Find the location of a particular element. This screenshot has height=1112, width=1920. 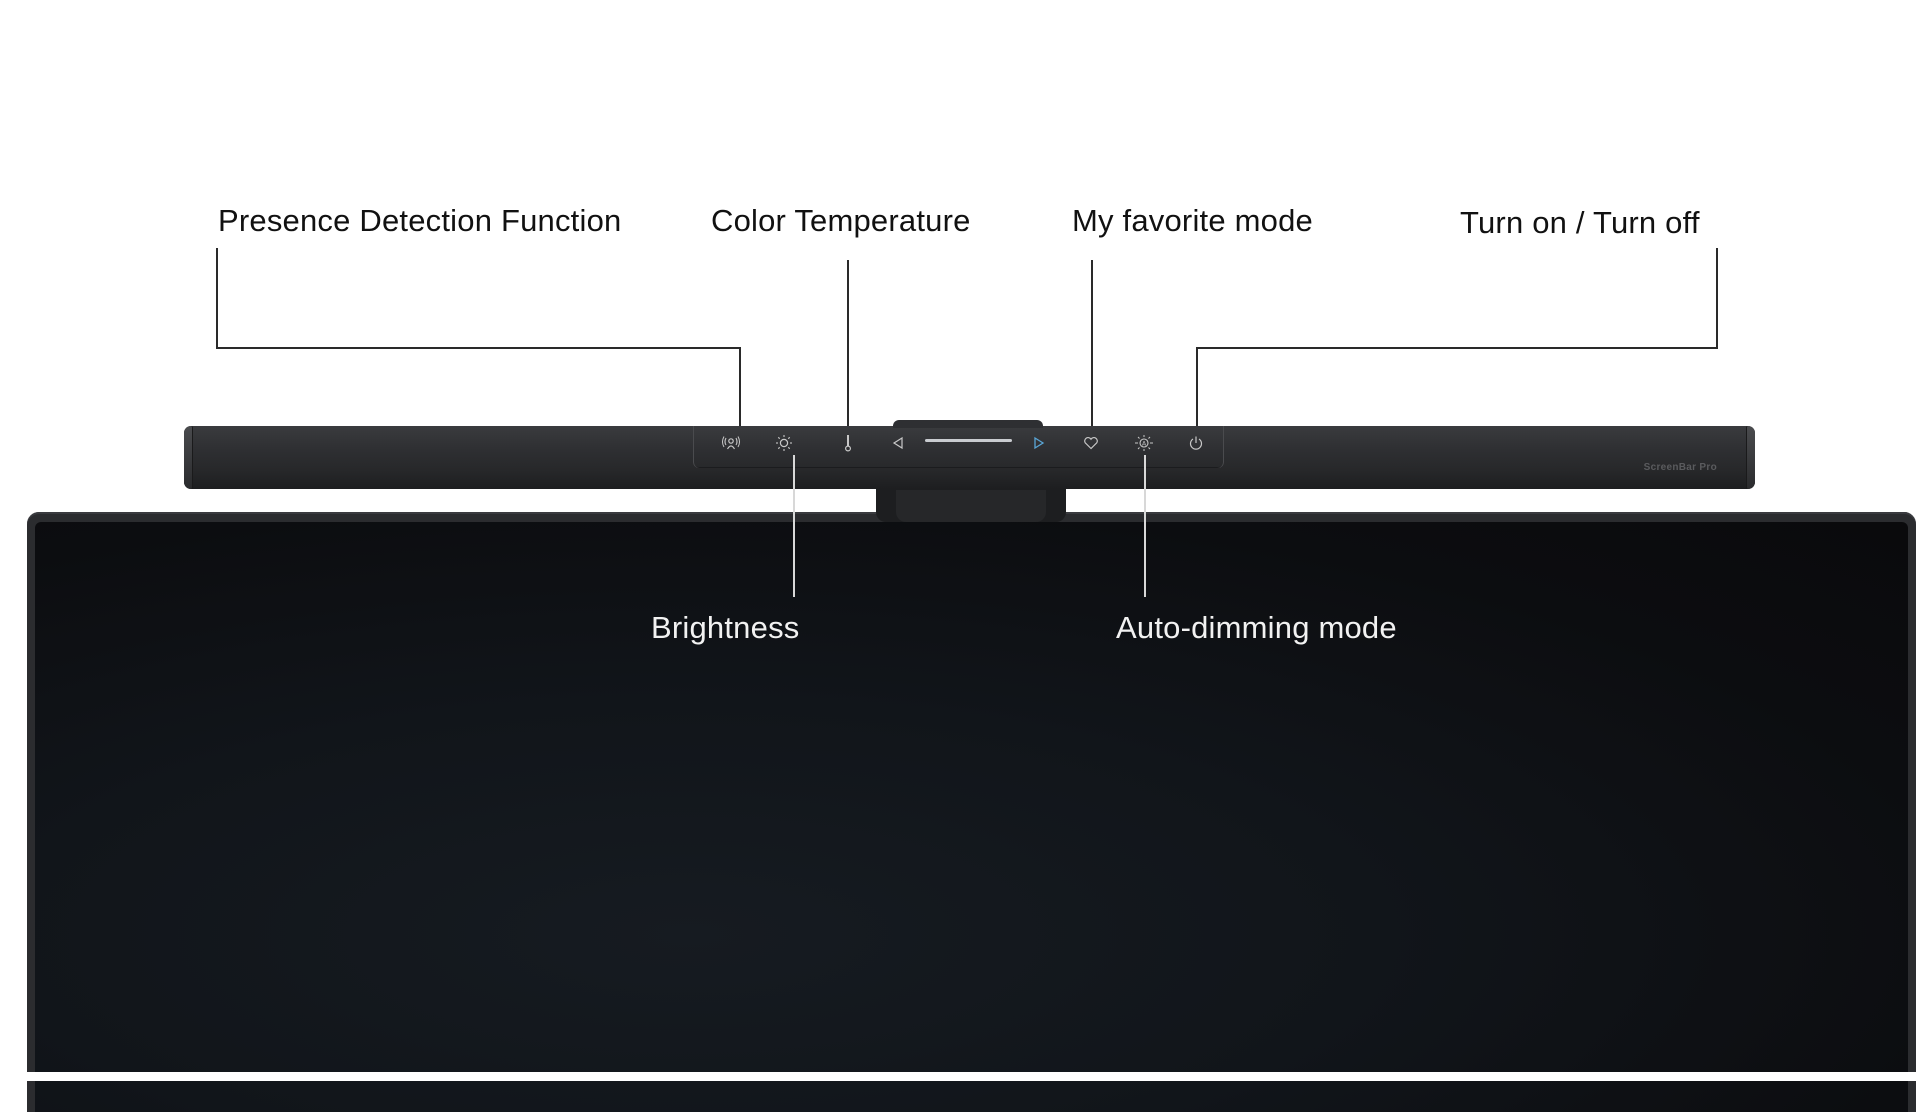

triangle-left-icon is located at coordinates (897, 443).